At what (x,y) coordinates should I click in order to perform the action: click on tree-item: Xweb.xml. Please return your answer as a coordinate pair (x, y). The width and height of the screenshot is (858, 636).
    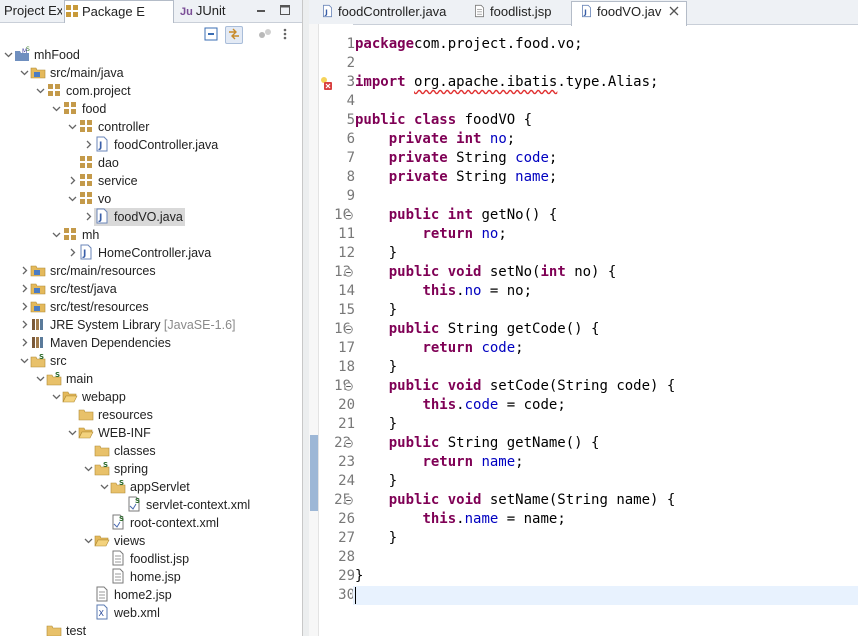
    Looking at the image, I should click on (121, 613).